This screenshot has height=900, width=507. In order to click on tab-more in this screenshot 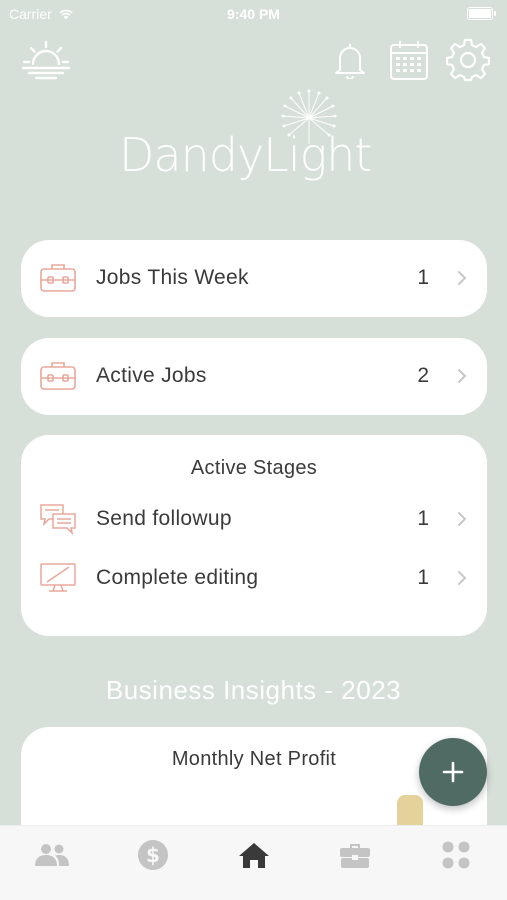, I will do `click(456, 855)`.